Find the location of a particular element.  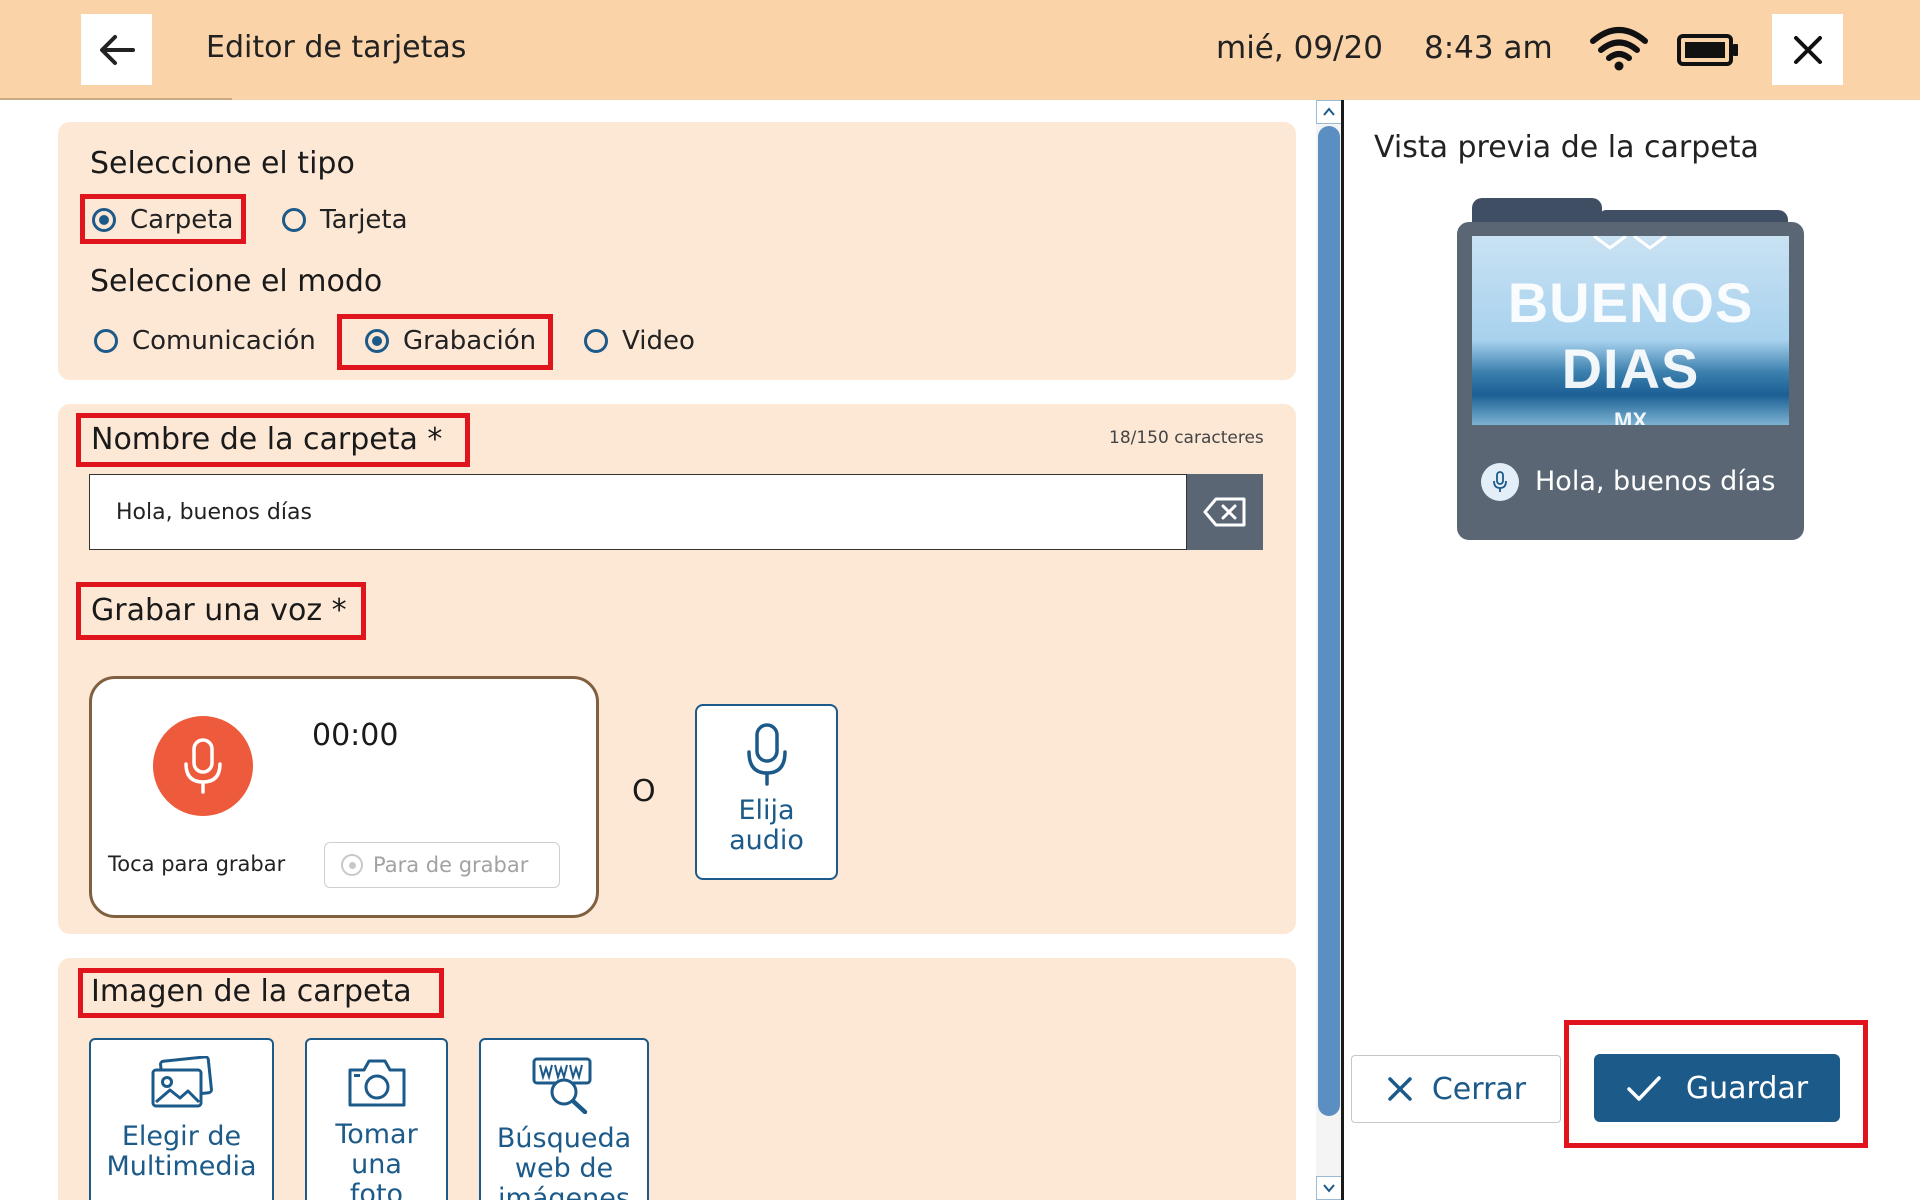

check-icon is located at coordinates (1644, 1088).